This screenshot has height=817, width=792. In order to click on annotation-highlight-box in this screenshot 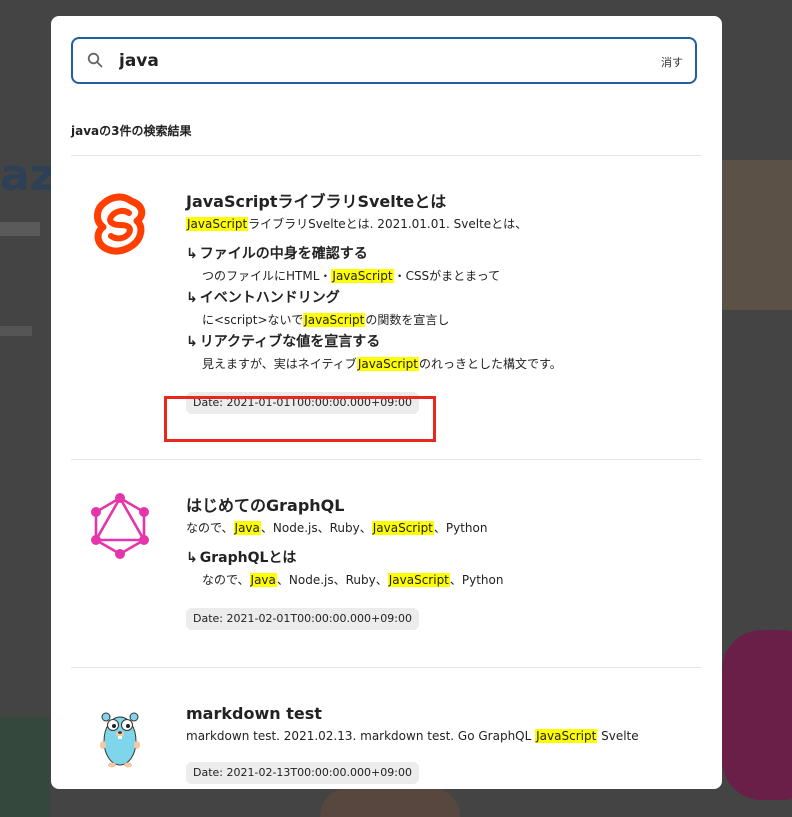, I will do `click(300, 419)`.